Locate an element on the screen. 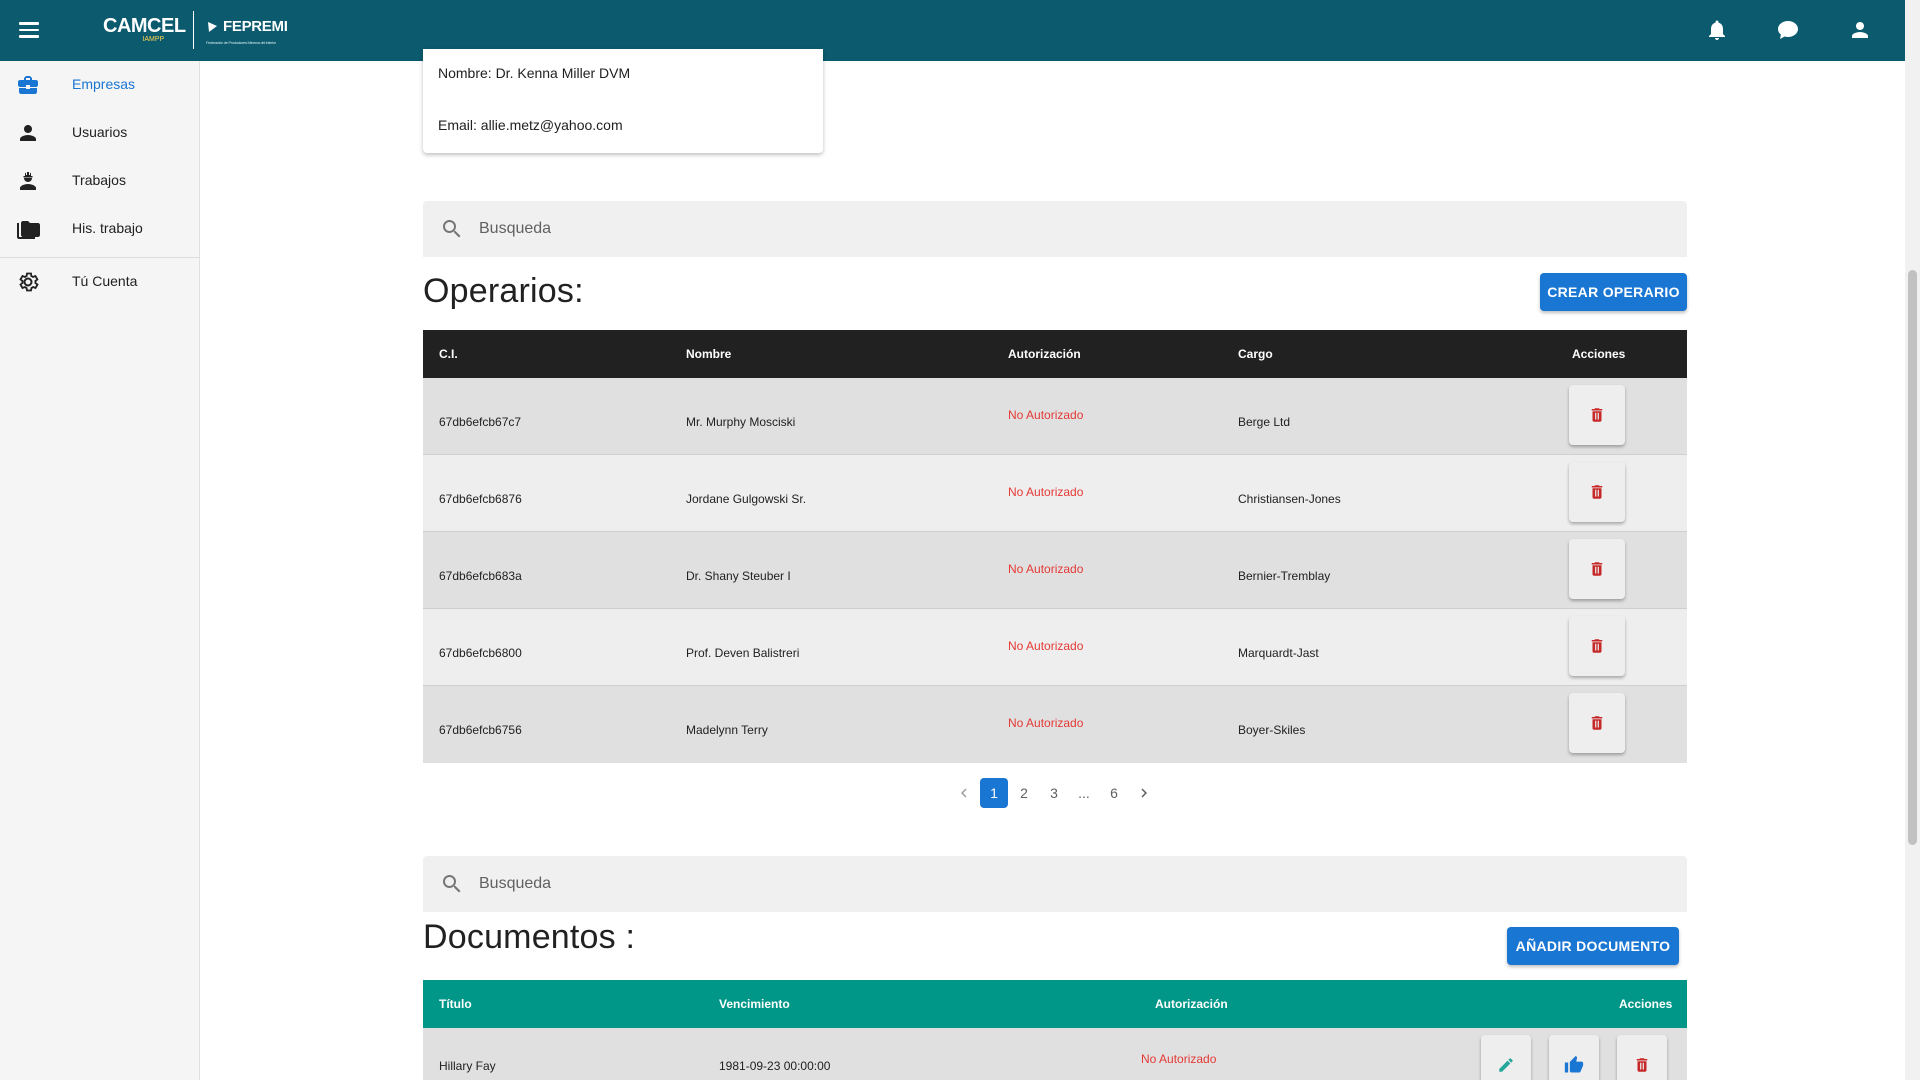 This screenshot has height=1080, width=1920. operators-search-bar is located at coordinates (1055, 229).